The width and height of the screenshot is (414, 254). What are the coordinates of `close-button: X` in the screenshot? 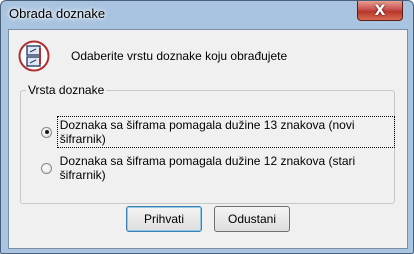 It's located at (380, 11).